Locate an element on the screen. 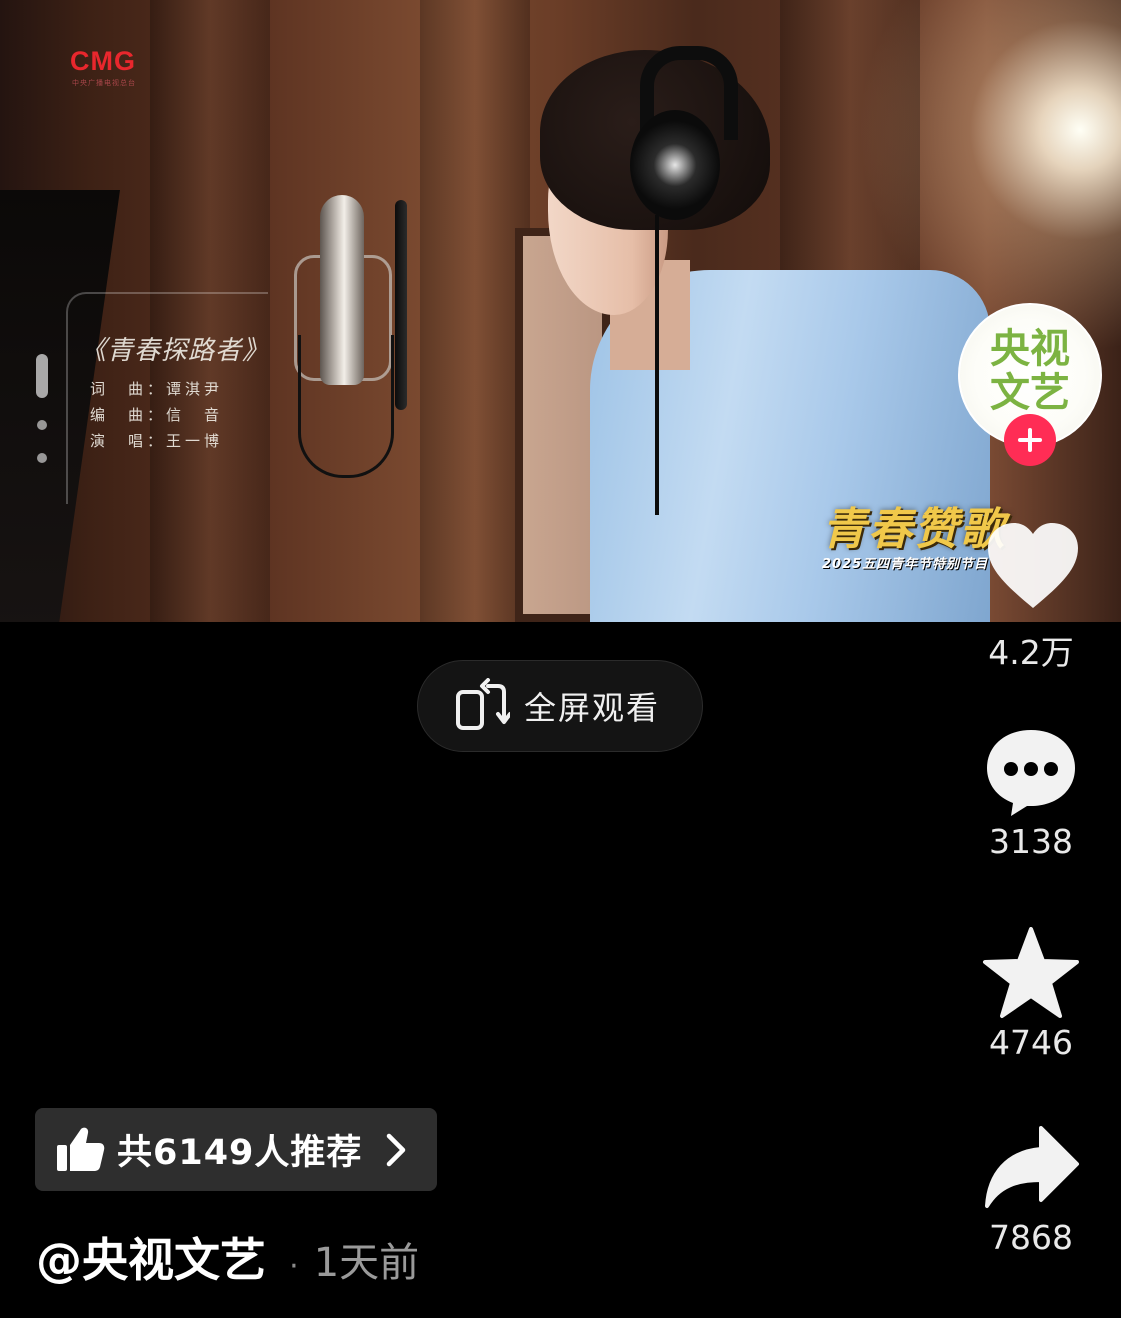 The image size is (1121, 1318). avatar-logo: 央视 文艺 is located at coordinates (1030, 371).